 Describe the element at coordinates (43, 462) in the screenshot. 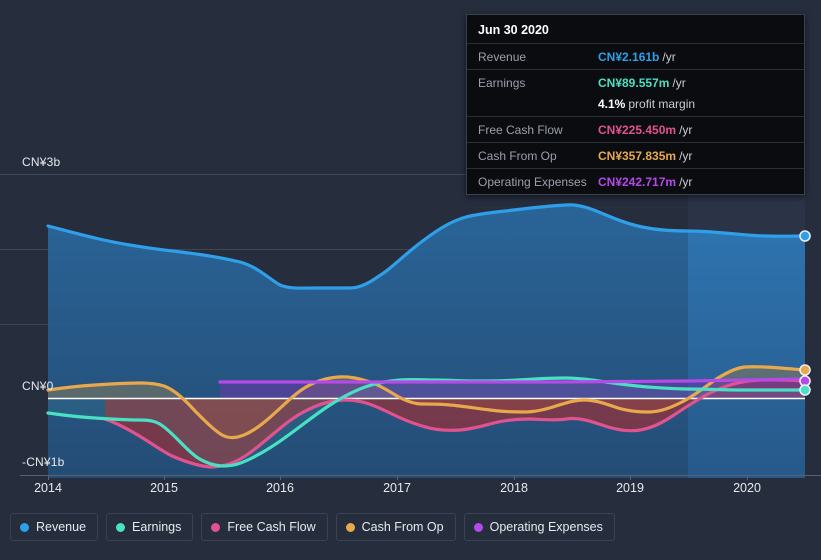

I see `y-axis-label-bottom: -CN¥1b` at that location.